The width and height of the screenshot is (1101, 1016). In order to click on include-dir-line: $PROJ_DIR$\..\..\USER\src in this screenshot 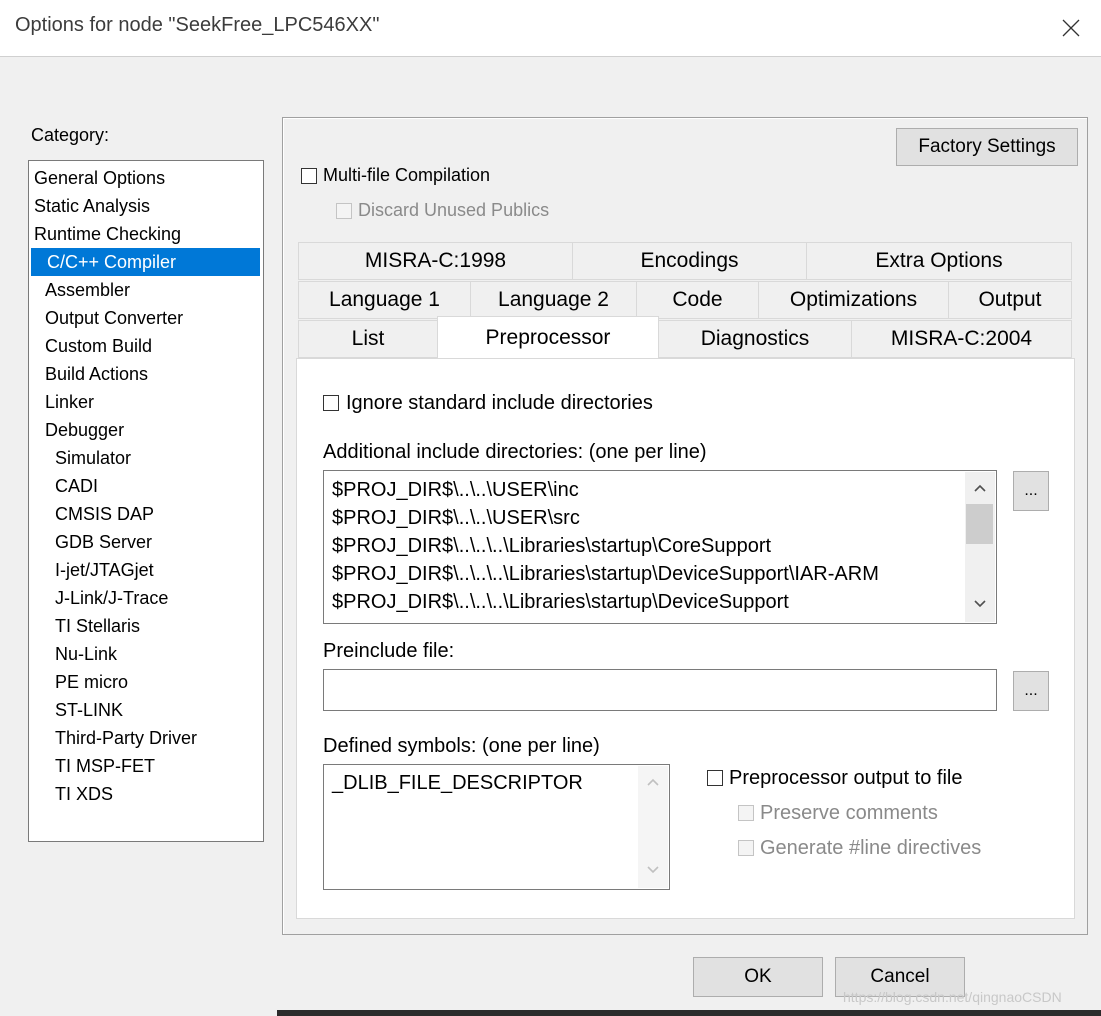, I will do `click(456, 518)`.